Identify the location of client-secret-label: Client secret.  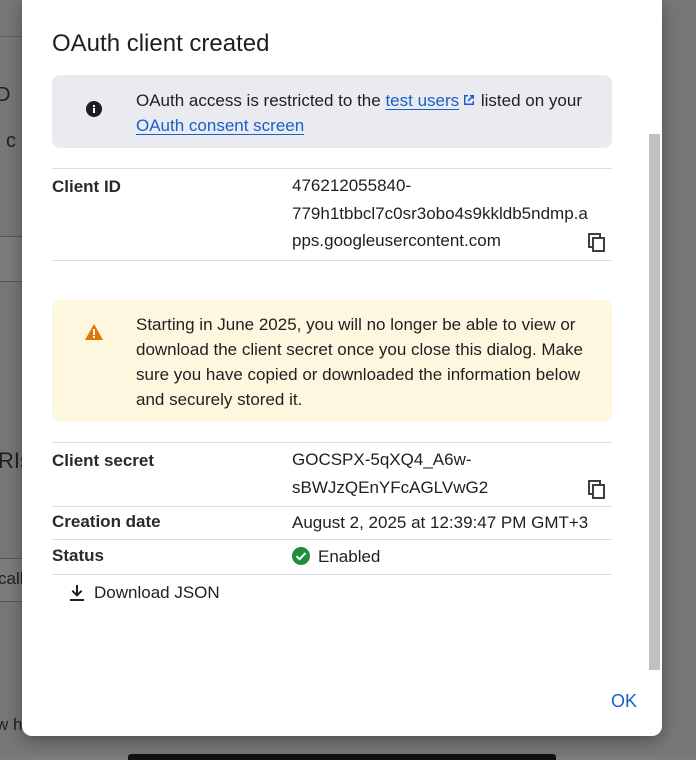
(103, 460).